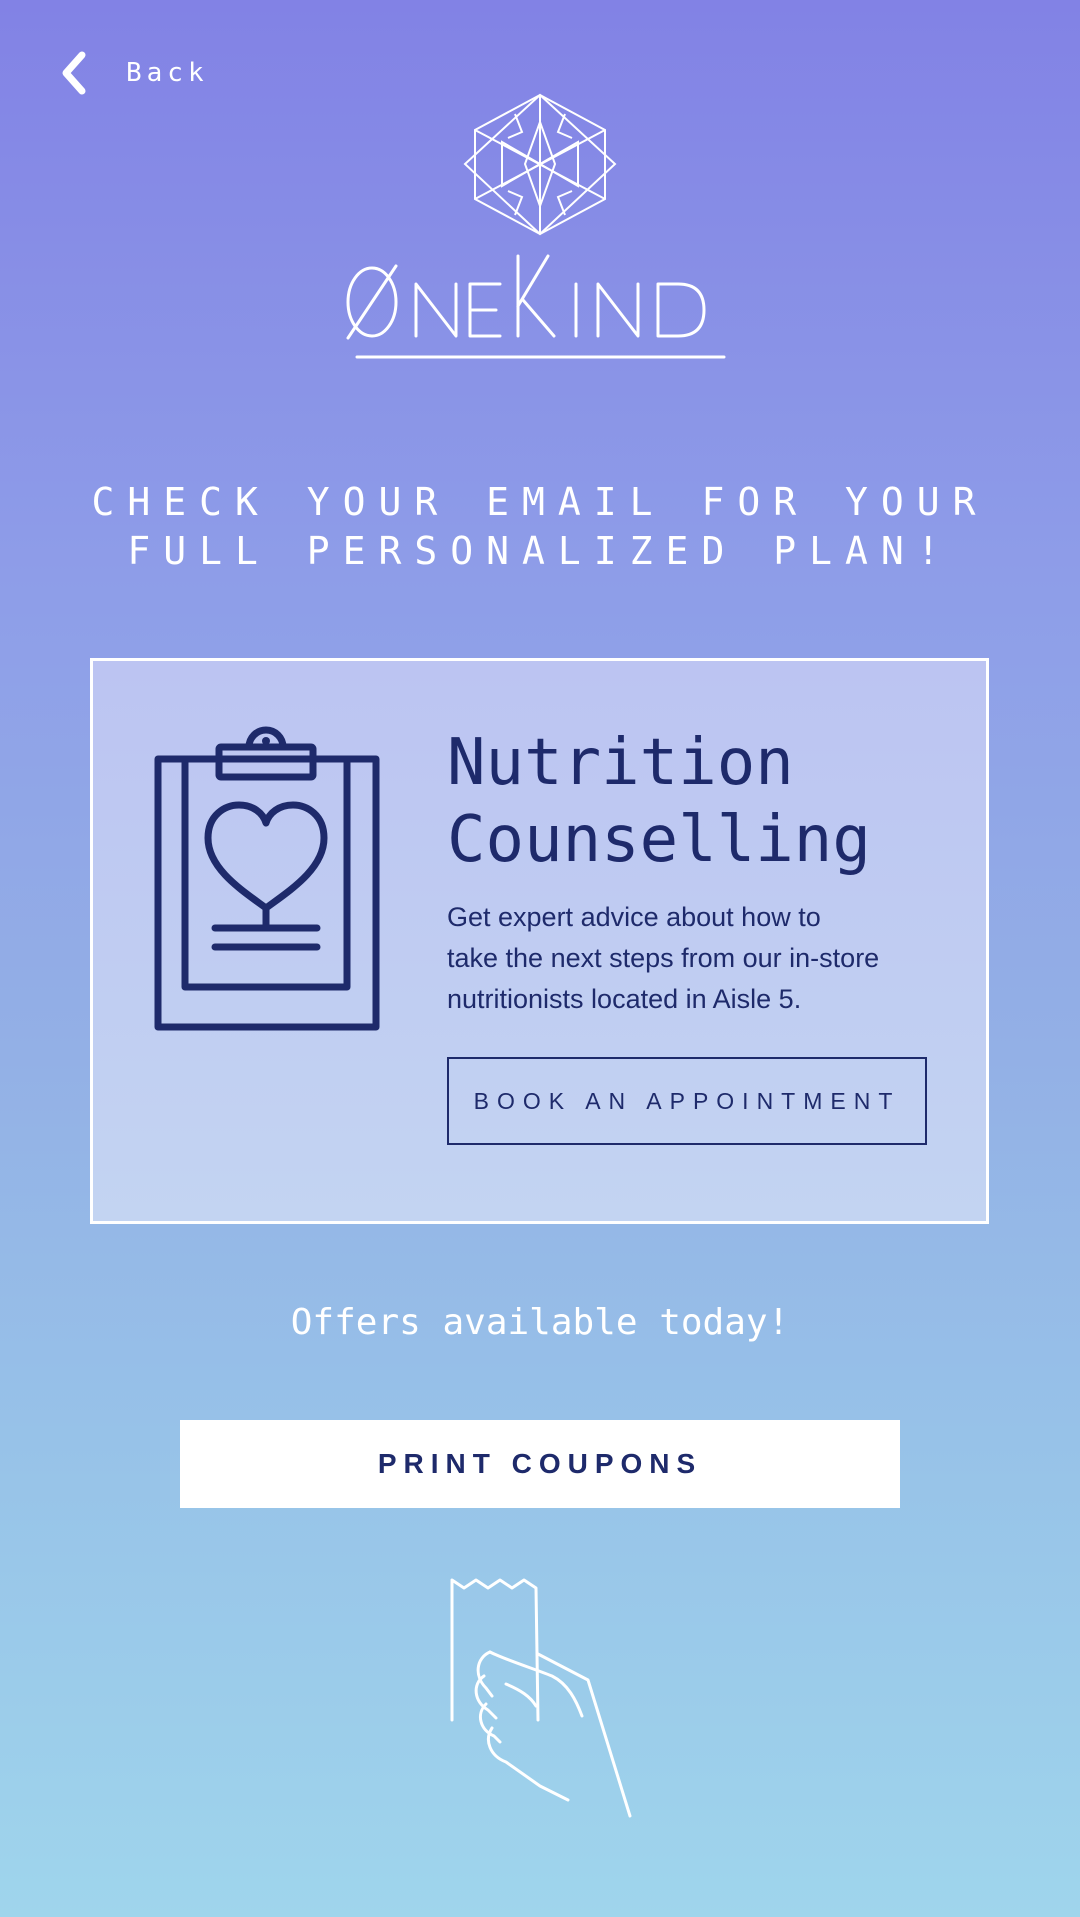 This screenshot has width=1080, height=1917. I want to click on card-title-line-1: Nutrition, so click(620, 763).